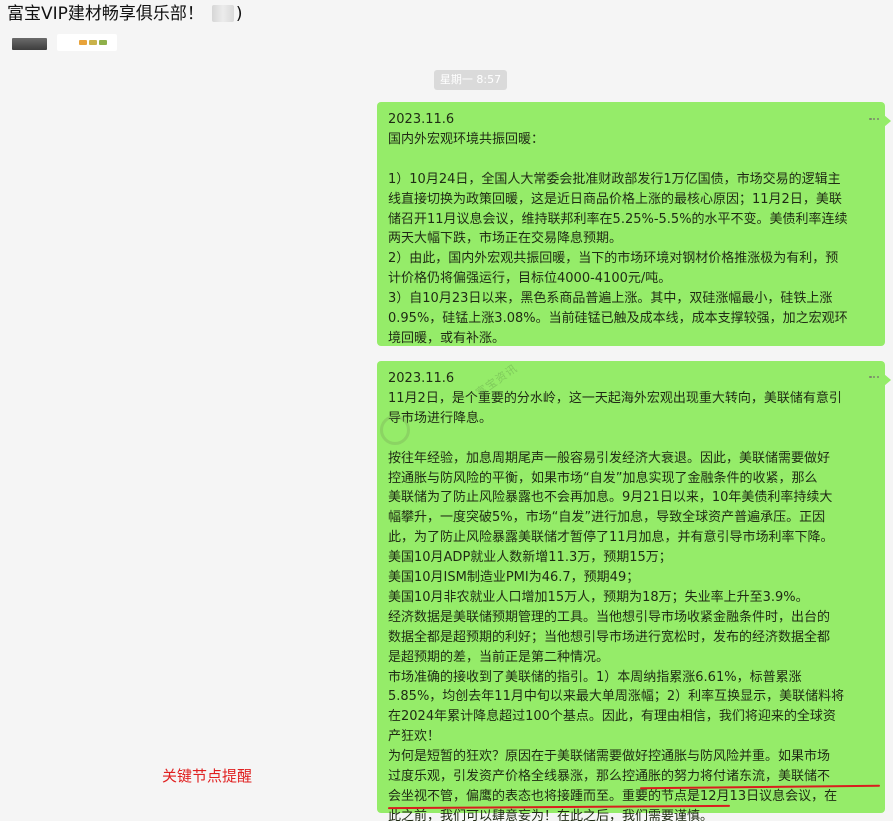  Describe the element at coordinates (499, 657) in the screenshot. I see `message-line: 是超预期的差，当前正是第二种情况。` at that location.